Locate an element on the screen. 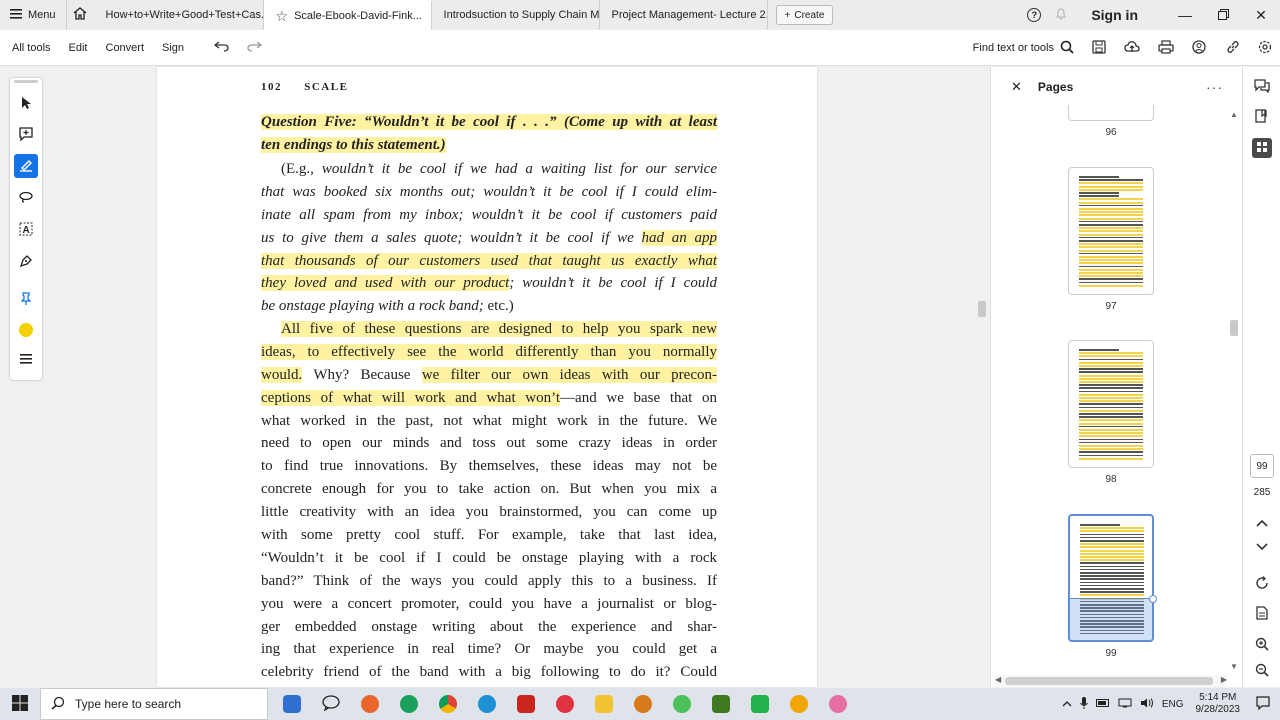 This screenshot has height=720, width=1280. taskbar-app-edge is located at coordinates (408, 704).